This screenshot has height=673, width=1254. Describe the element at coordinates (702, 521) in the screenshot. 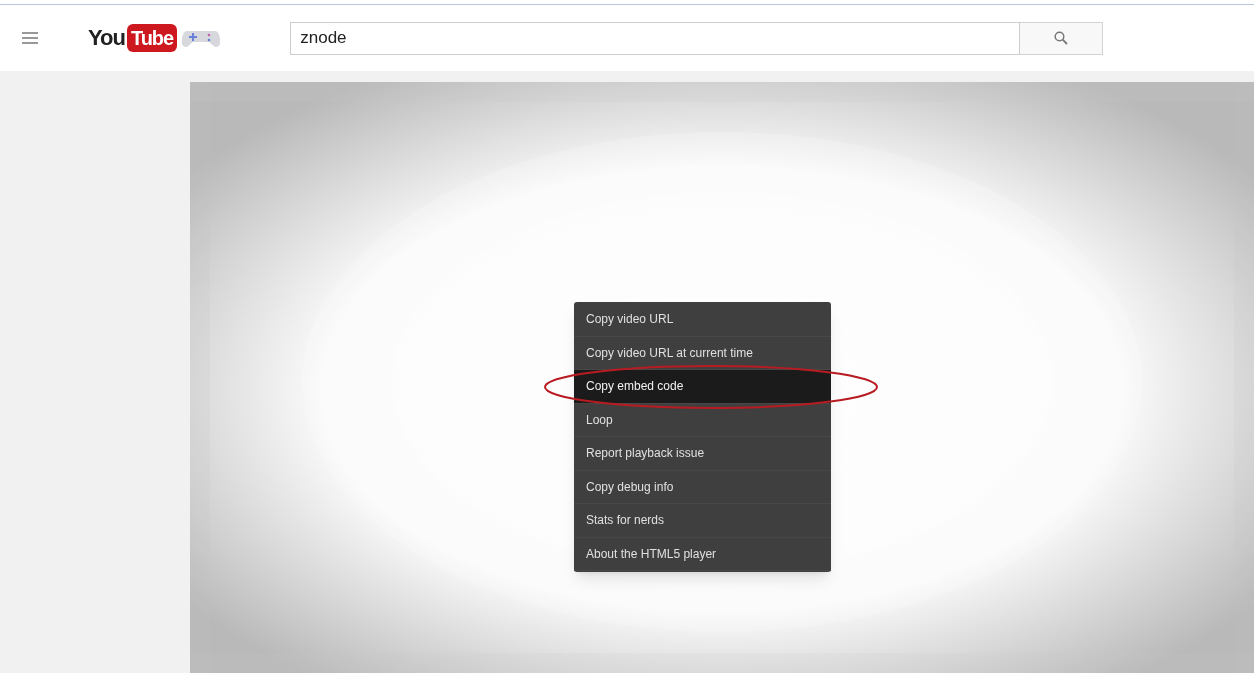

I see `menu-item: Stats for nerds` at that location.